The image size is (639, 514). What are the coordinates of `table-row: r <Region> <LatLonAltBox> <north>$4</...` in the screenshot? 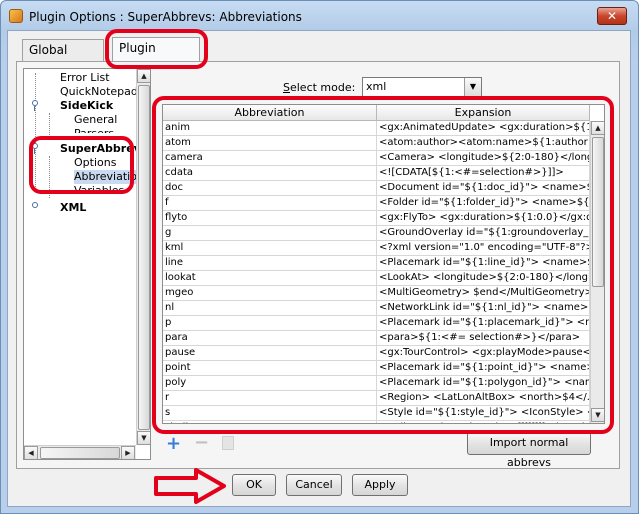 It's located at (376, 398).